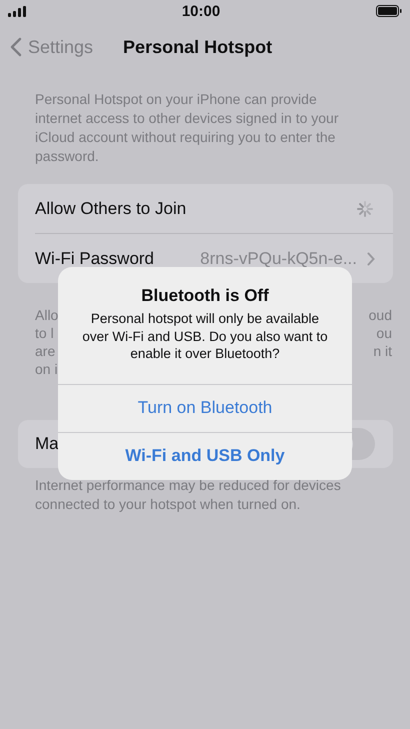 The image size is (410, 729). What do you see at coordinates (47, 444) in the screenshot?
I see `row-label: Ma` at bounding box center [47, 444].